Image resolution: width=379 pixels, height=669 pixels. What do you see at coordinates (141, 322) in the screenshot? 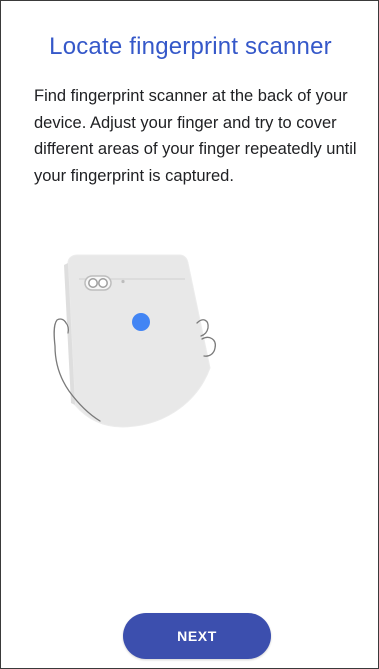
I see `fingerprint-sensor-dot` at bounding box center [141, 322].